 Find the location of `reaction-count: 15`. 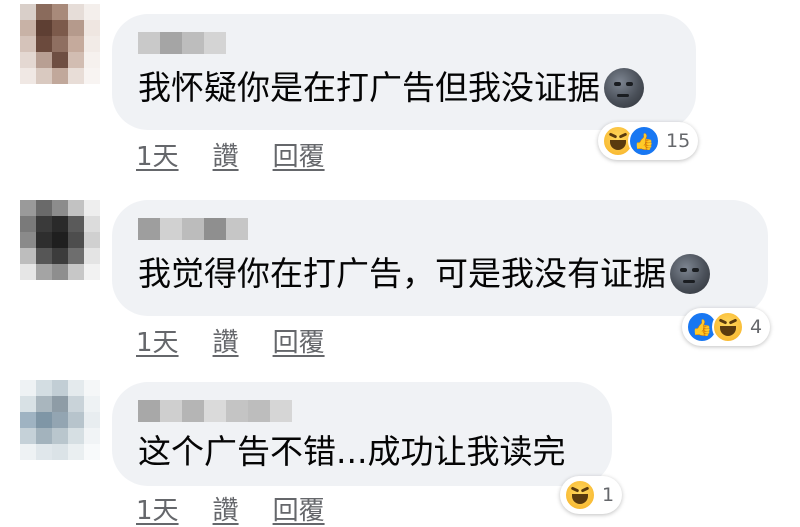

reaction-count: 15 is located at coordinates (678, 141).